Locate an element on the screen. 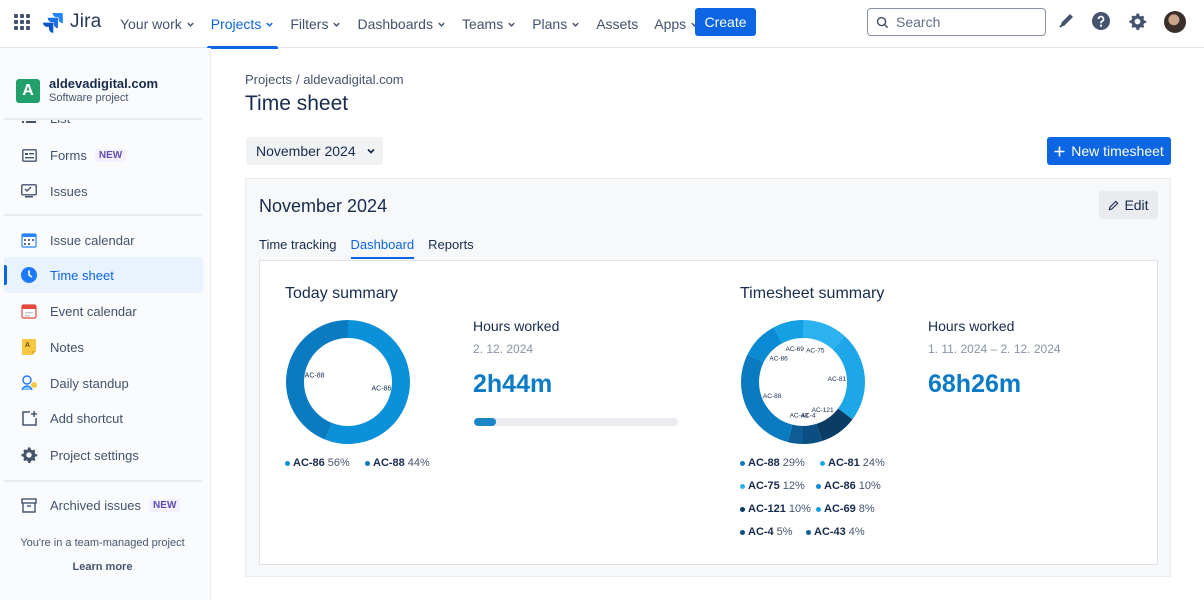  avatar is located at coordinates (1175, 22).